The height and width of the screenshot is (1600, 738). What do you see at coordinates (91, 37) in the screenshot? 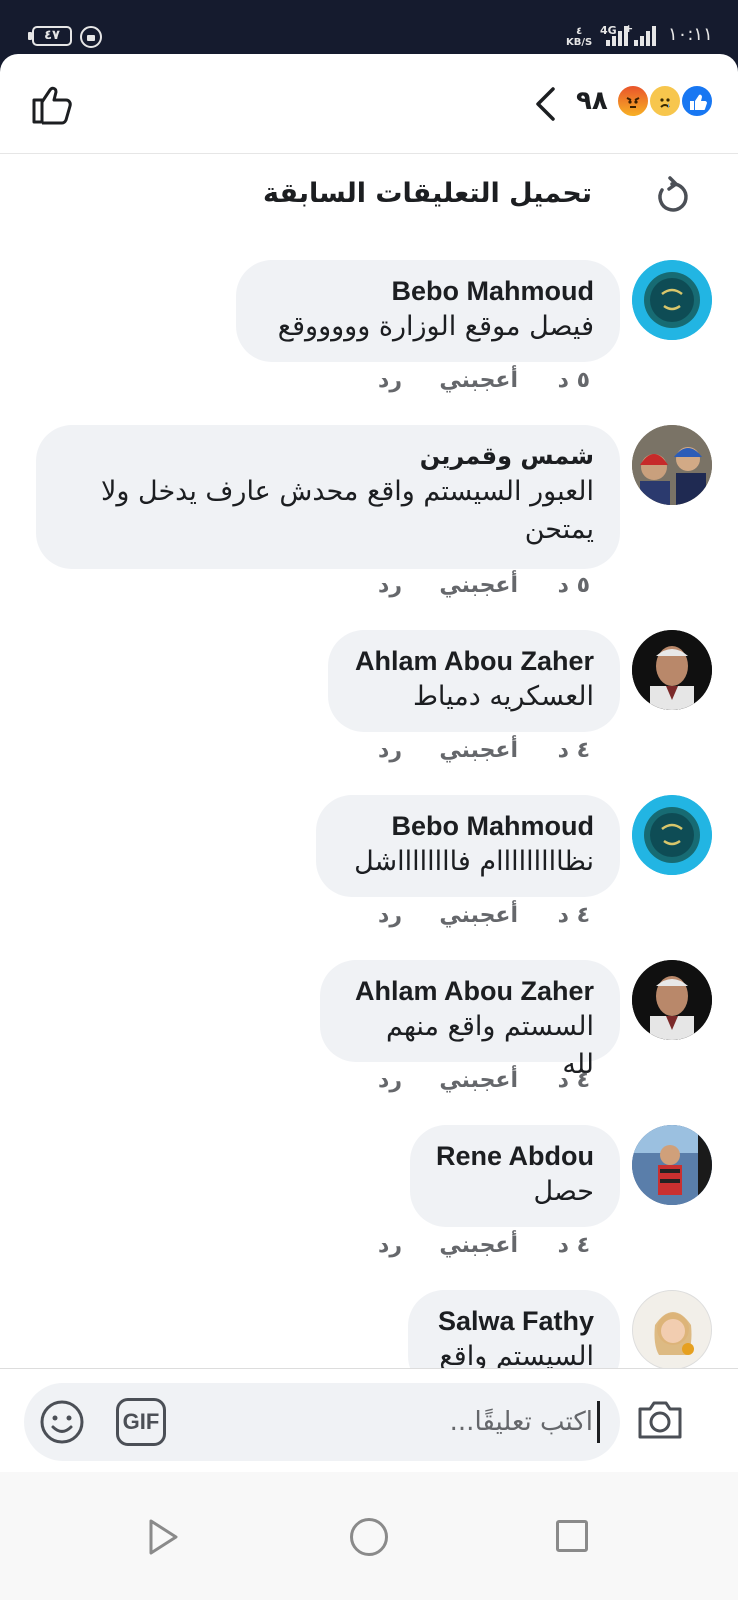
I see `rotation-lock-icon` at bounding box center [91, 37].